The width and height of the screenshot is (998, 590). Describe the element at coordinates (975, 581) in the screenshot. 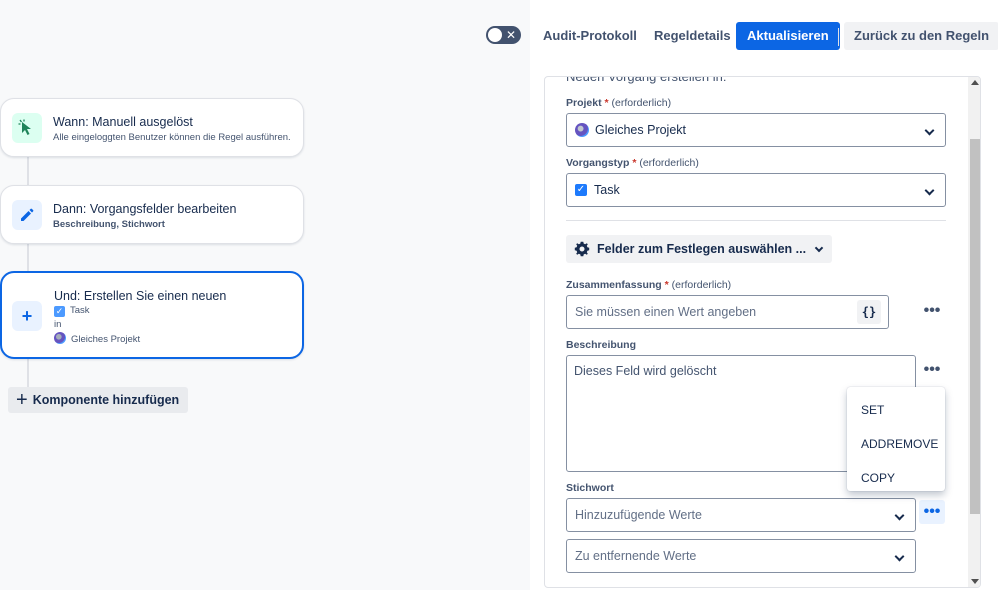

I see `scroll-down-arrow-icon` at that location.